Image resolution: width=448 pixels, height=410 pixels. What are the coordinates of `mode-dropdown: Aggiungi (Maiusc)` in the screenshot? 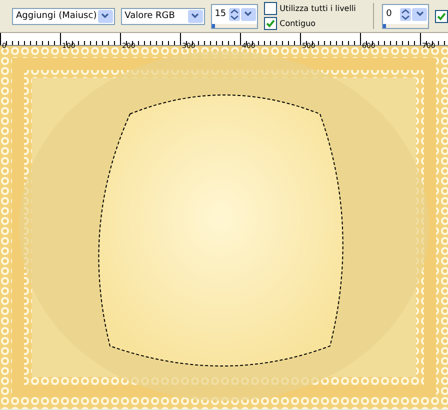 It's located at (63, 16).